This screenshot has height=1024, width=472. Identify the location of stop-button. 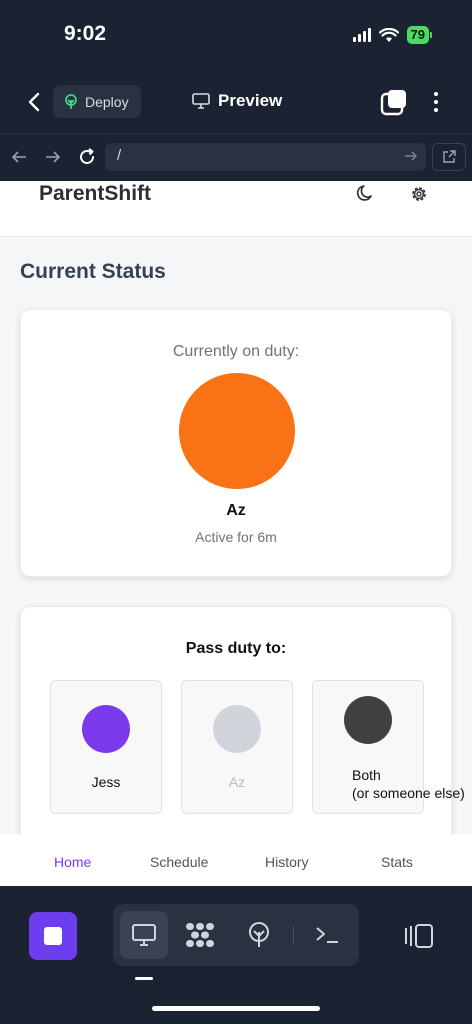
(53, 936).